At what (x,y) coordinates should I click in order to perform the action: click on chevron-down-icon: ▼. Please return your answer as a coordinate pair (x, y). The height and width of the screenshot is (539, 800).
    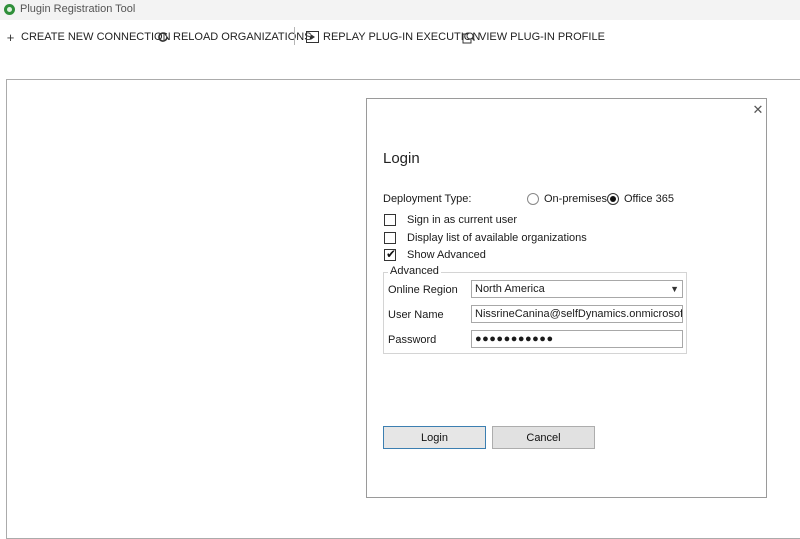
    Looking at the image, I should click on (674, 289).